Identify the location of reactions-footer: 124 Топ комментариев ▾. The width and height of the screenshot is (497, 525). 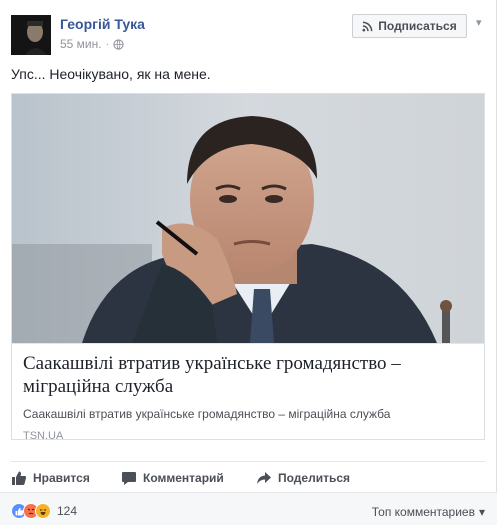
(248, 508).